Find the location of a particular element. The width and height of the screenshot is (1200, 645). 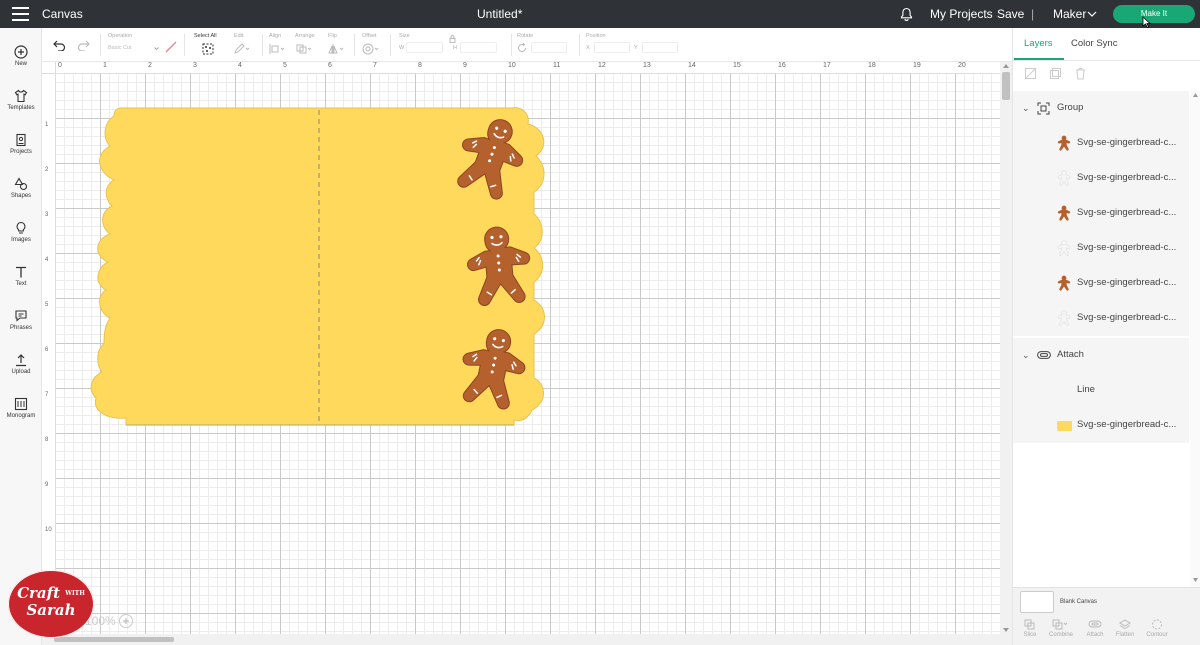

flip-group: Flip is located at coordinates (339, 45).